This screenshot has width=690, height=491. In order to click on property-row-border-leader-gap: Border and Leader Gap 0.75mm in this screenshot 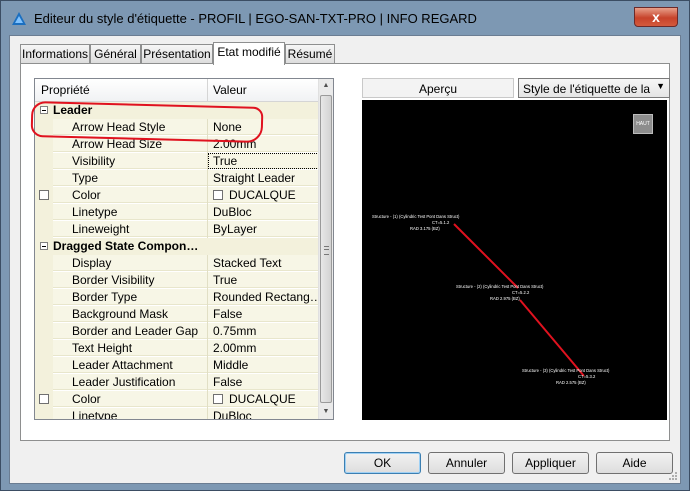, I will do `click(178, 331)`.